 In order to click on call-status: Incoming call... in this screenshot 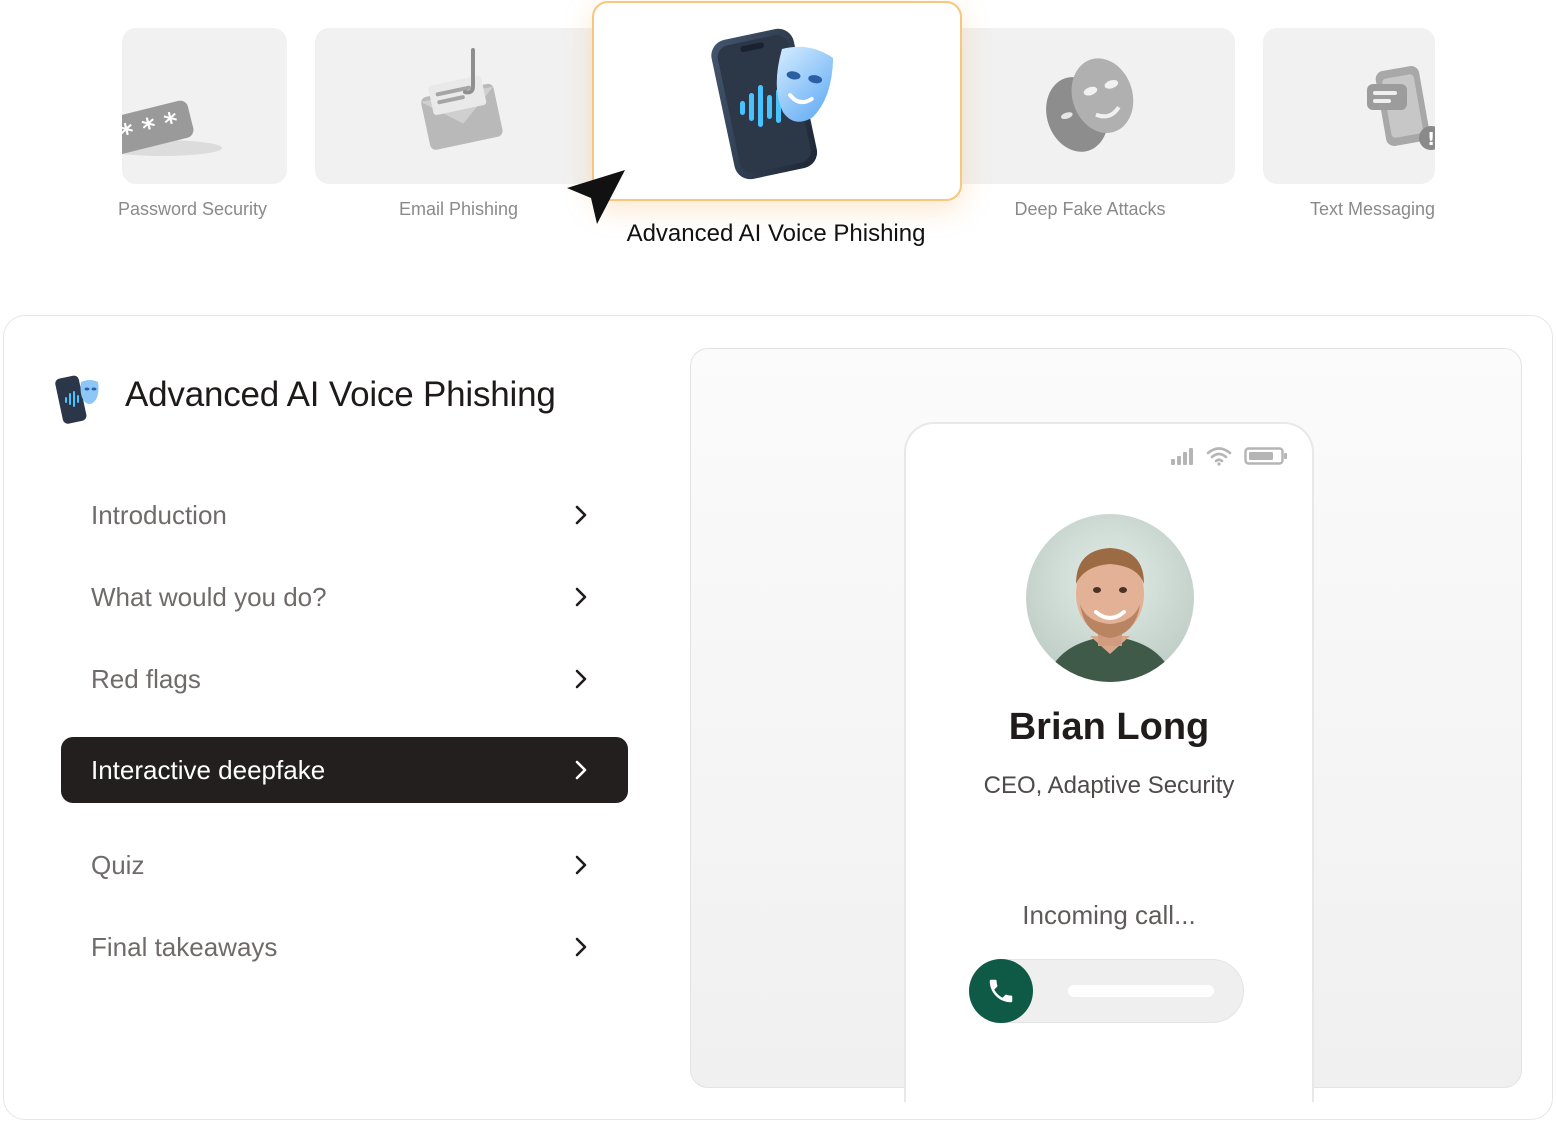, I will do `click(1109, 915)`.